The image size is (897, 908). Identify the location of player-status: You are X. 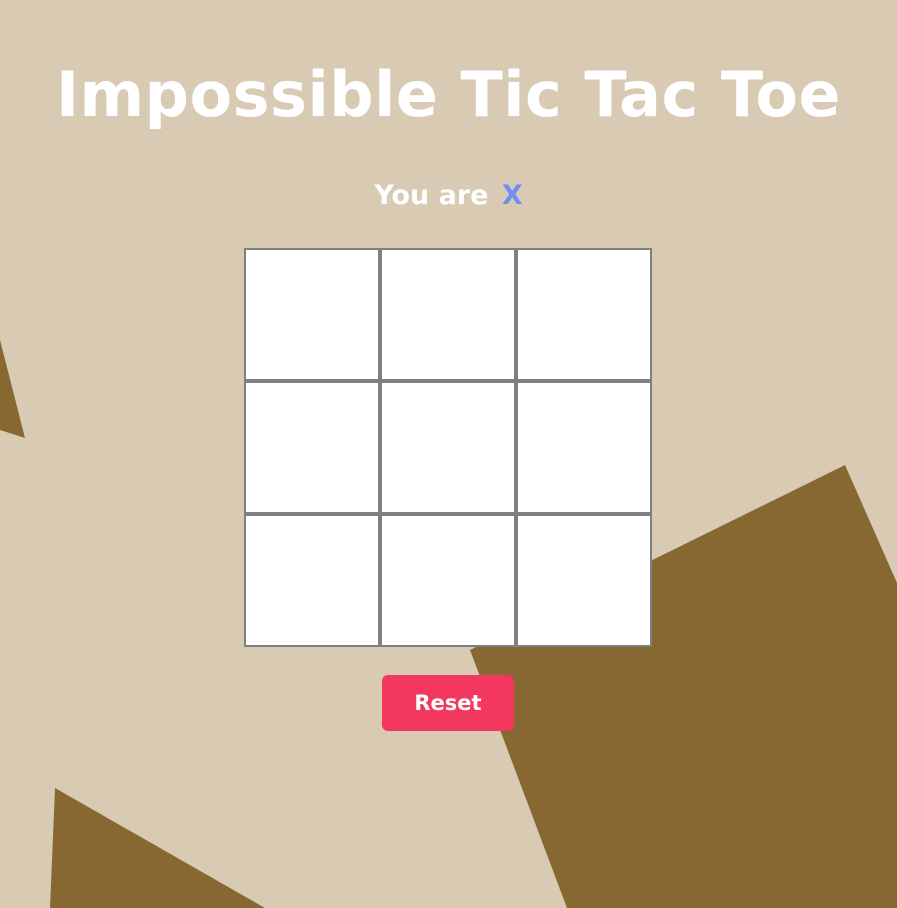
(448, 195).